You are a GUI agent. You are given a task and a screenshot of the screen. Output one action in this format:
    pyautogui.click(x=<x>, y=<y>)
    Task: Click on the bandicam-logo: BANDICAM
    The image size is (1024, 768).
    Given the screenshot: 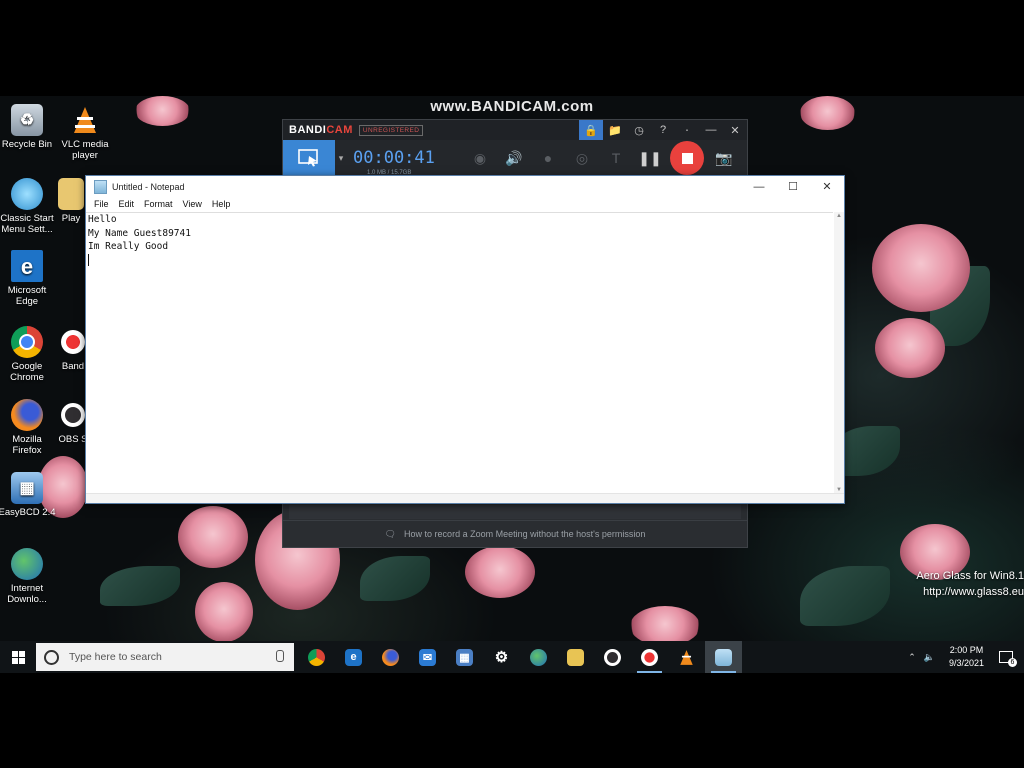 What is the action you would take?
    pyautogui.click(x=321, y=130)
    